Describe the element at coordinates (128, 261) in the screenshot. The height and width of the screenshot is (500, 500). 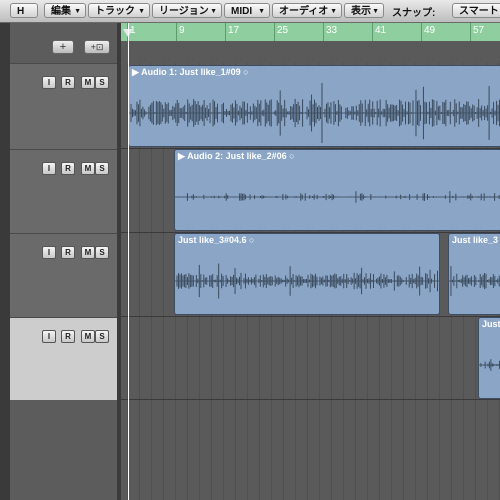
I see `playhead` at that location.